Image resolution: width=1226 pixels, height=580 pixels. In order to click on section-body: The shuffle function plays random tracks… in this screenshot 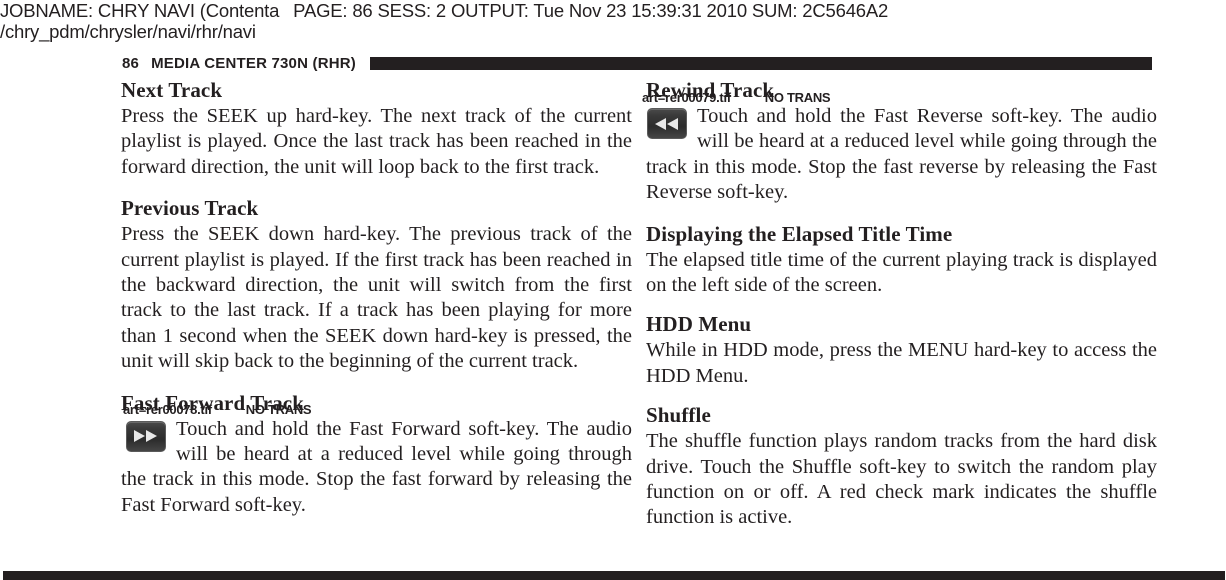, I will do `click(901, 479)`.